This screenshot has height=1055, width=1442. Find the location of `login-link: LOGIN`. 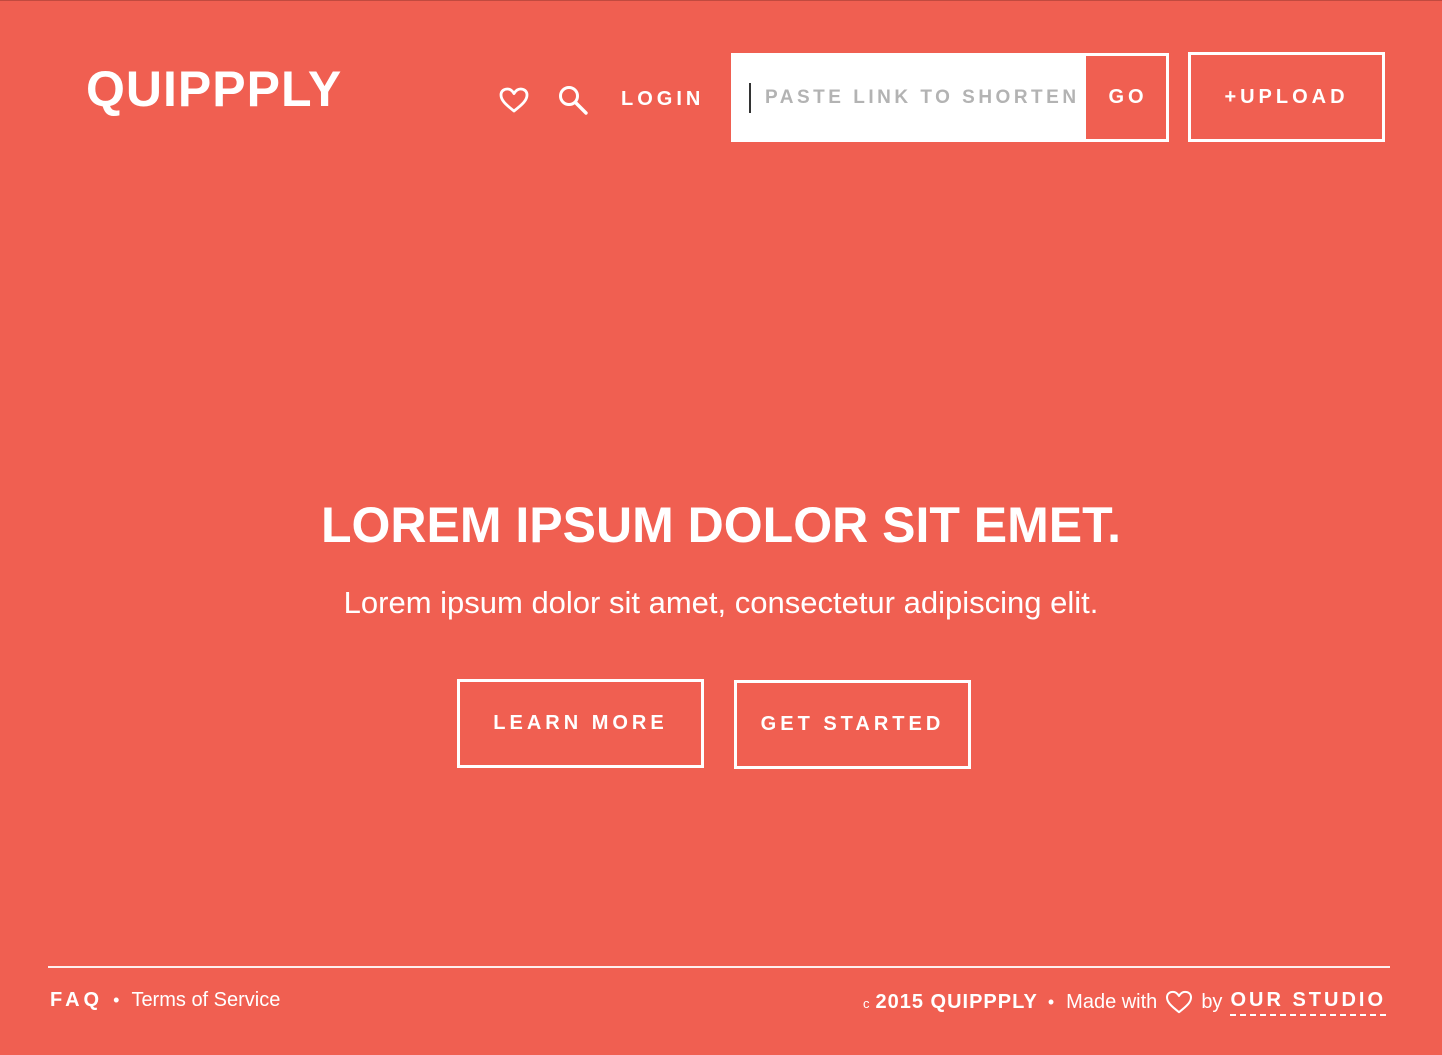

login-link: LOGIN is located at coordinates (662, 99).